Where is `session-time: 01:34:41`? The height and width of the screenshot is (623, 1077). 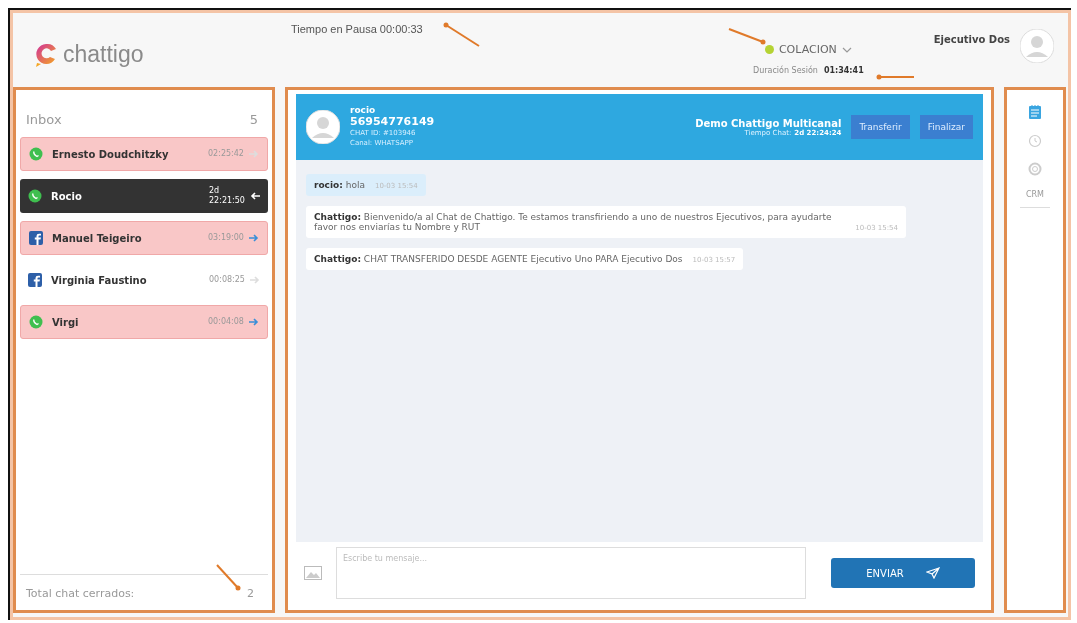 session-time: 01:34:41 is located at coordinates (843, 70).